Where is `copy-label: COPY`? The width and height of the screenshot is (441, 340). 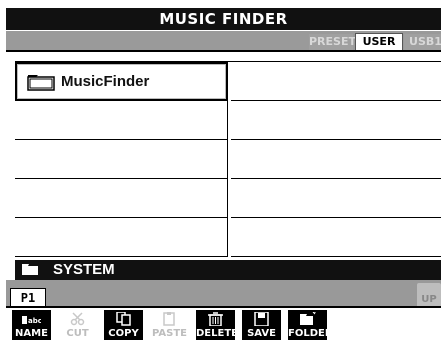
copy-label: COPY is located at coordinates (123, 333).